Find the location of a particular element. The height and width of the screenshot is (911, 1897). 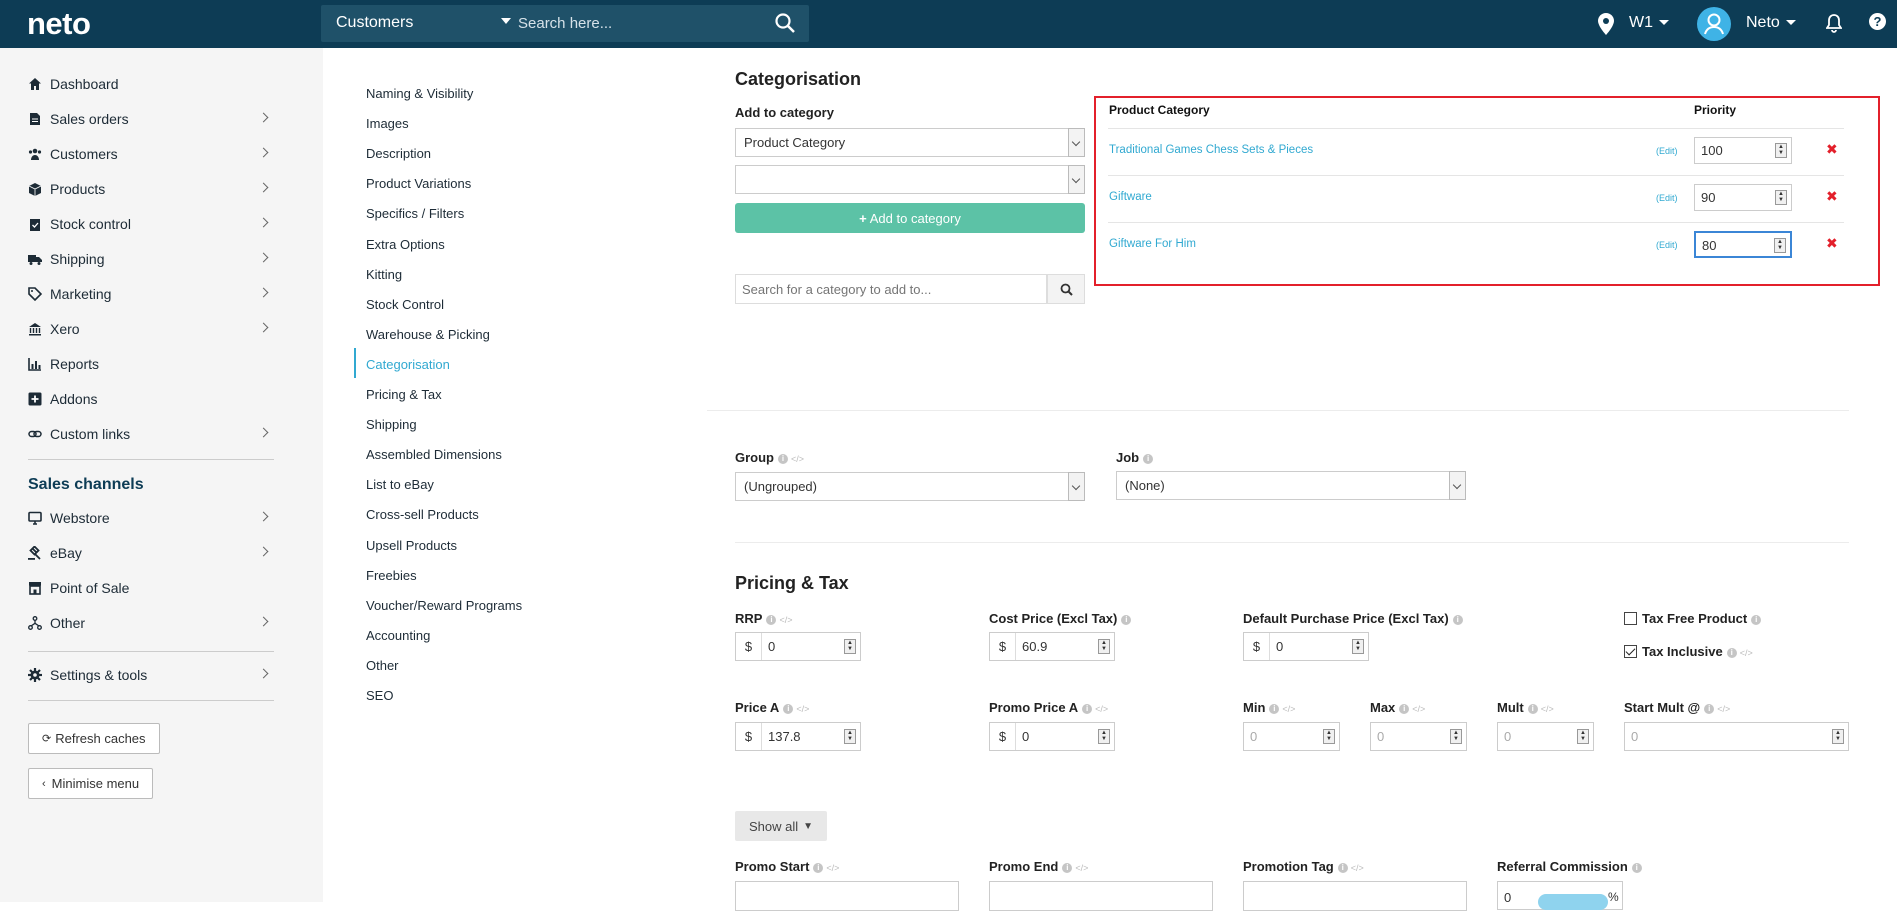

sidebar-item-customers: Customers is located at coordinates (151, 154).